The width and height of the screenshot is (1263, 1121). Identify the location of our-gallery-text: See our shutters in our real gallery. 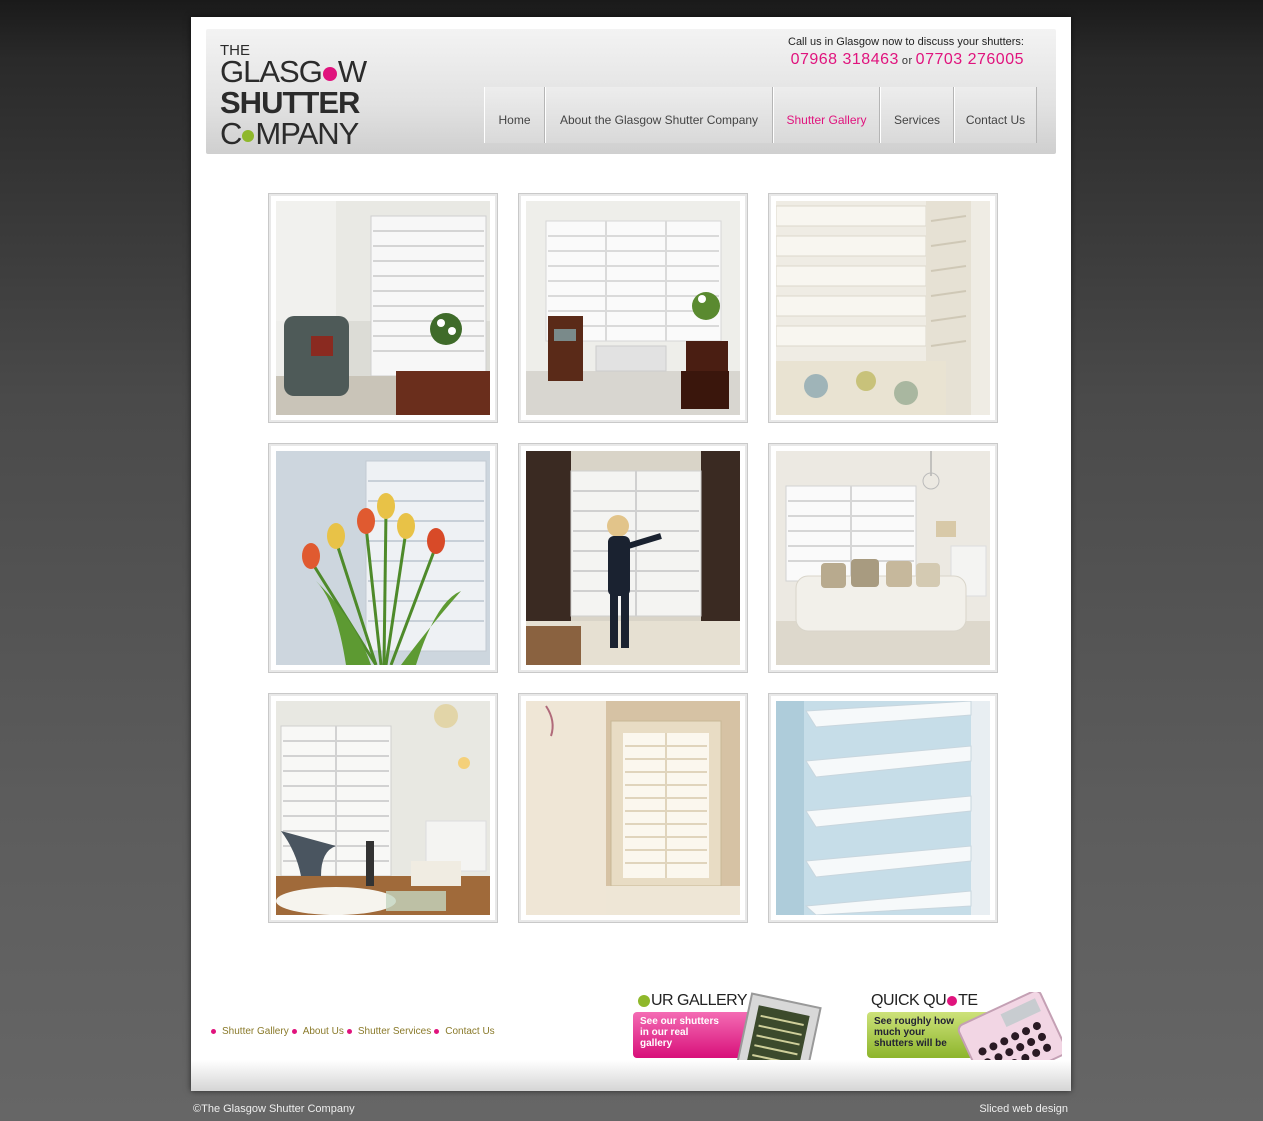
(679, 1032).